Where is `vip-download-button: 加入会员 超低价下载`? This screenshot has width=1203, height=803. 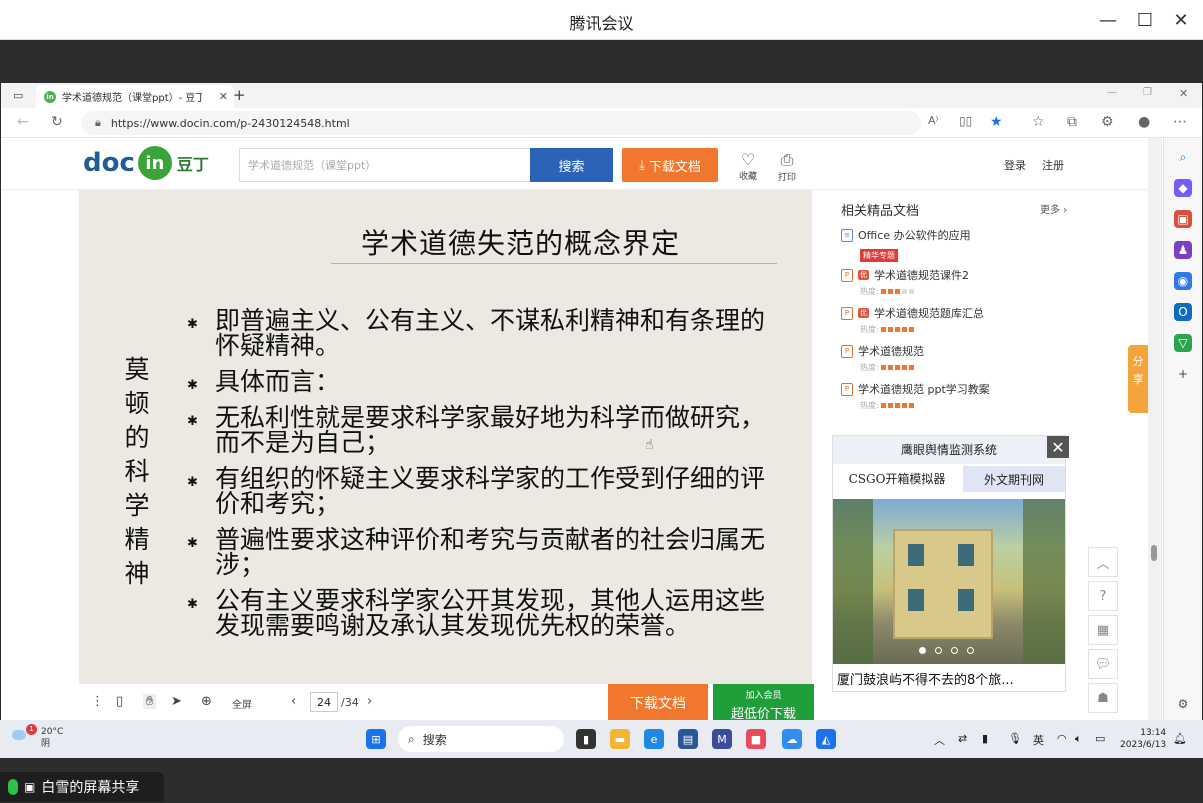 vip-download-button: 加入会员 超低价下载 is located at coordinates (763, 702).